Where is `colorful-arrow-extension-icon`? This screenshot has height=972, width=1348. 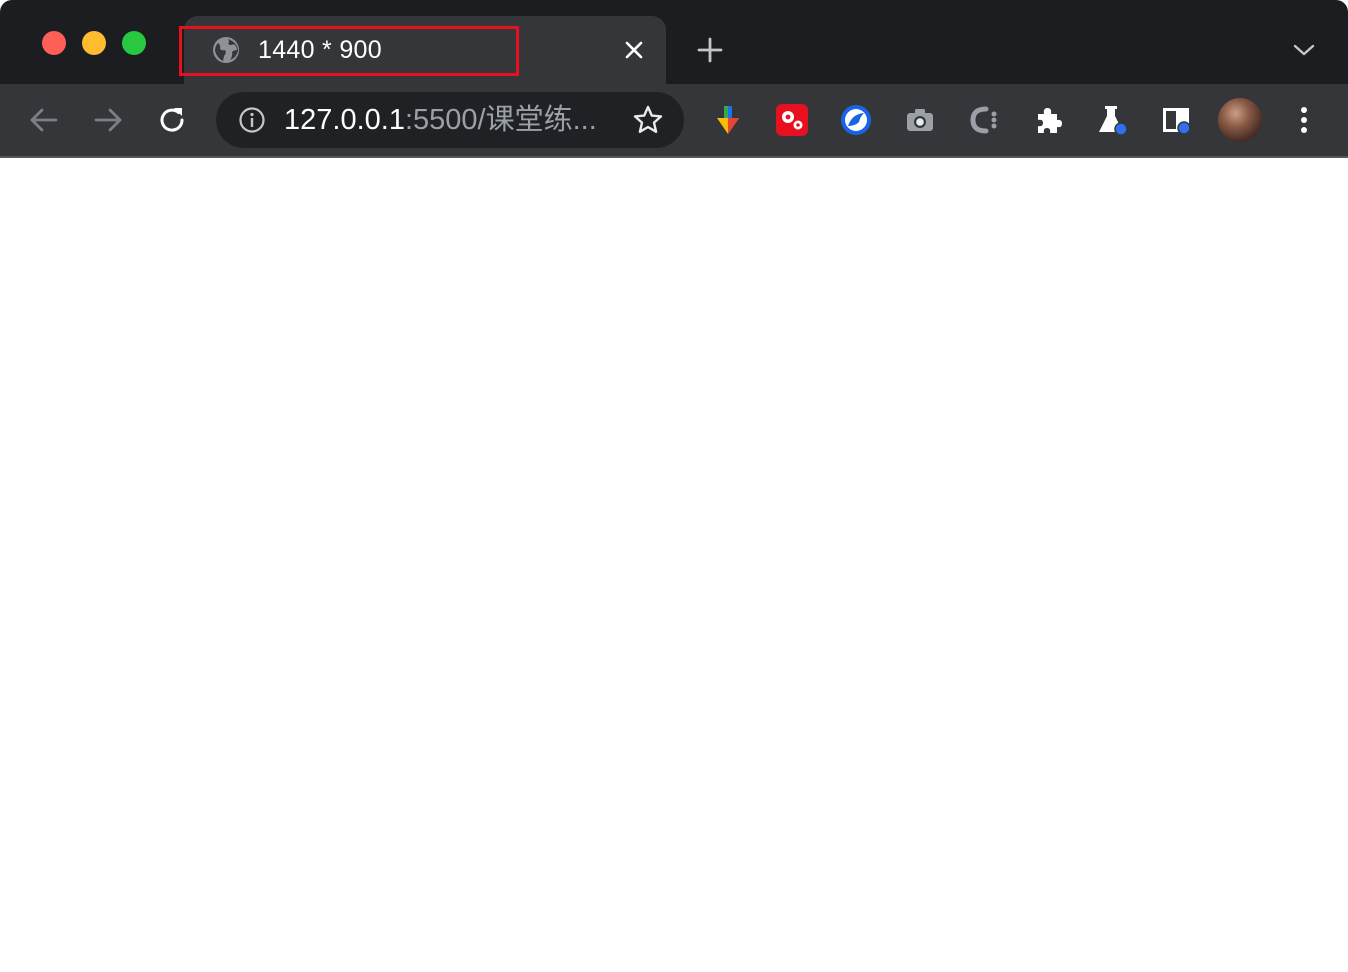
colorful-arrow-extension-icon is located at coordinates (728, 120).